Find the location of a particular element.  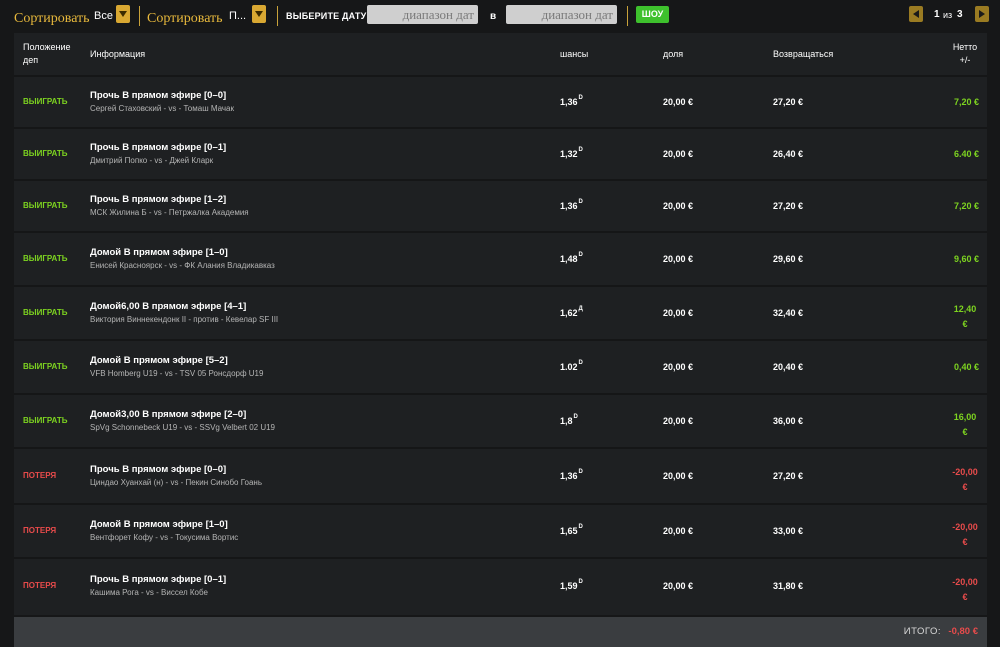

bet-return: 32,40 € is located at coordinates (788, 313).